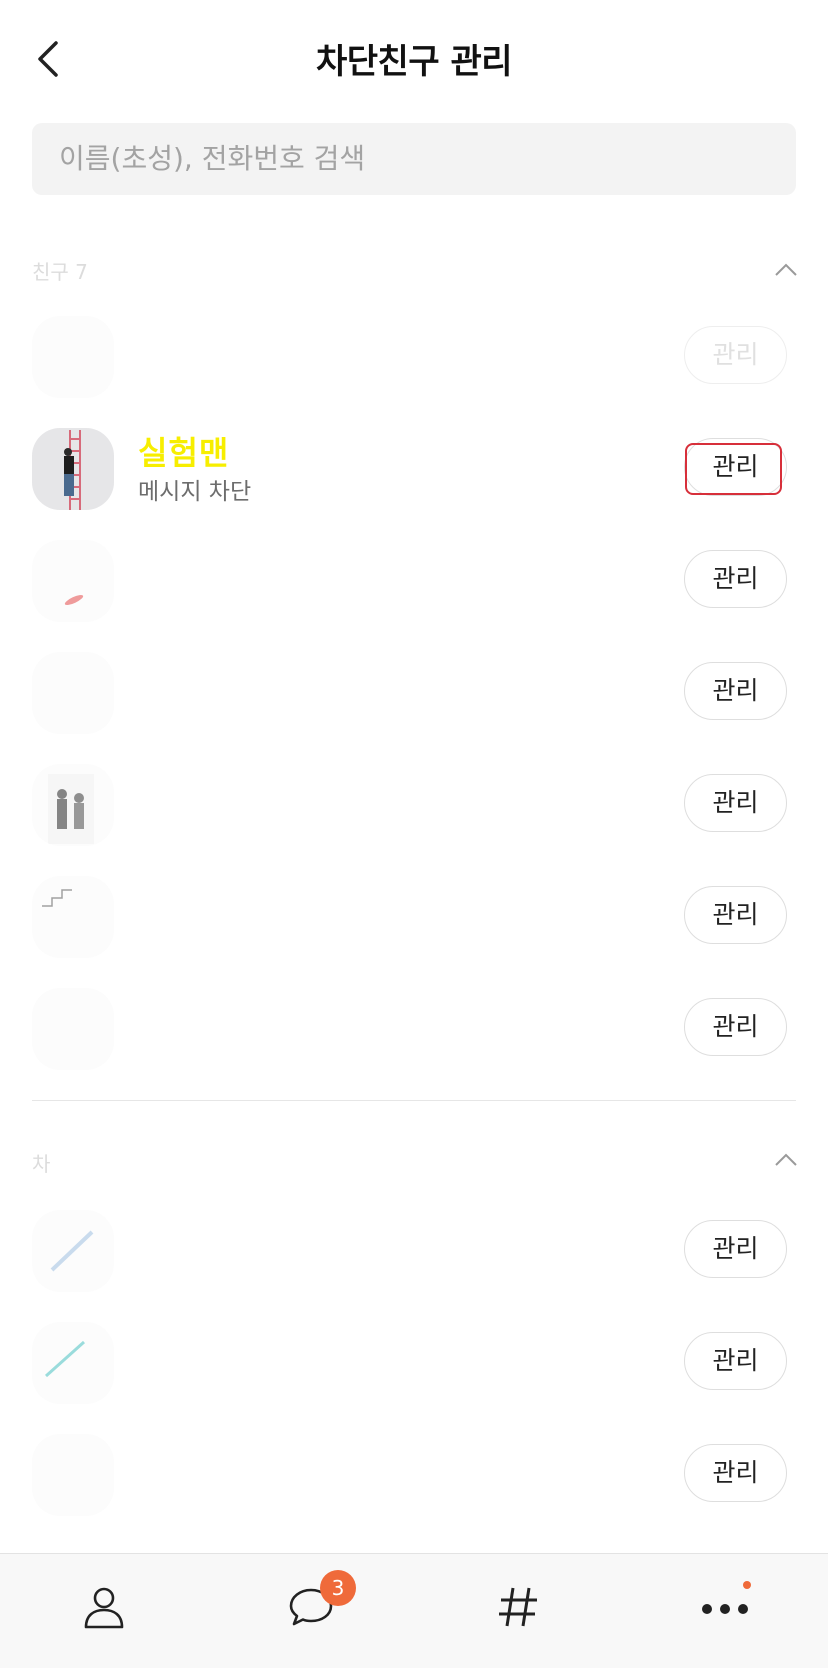  Describe the element at coordinates (184, 453) in the screenshot. I see `friend-name: 실험맨` at that location.